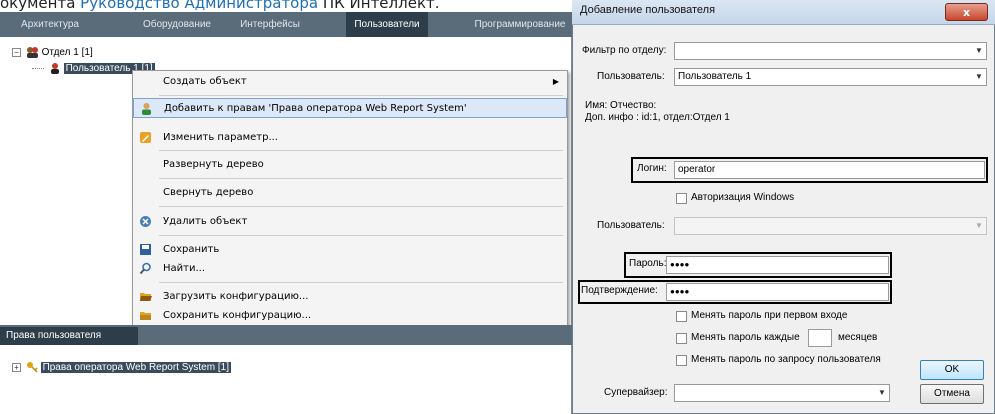 The image size is (995, 414). What do you see at coordinates (966, 12) in the screenshot?
I see `close-button: x` at bounding box center [966, 12].